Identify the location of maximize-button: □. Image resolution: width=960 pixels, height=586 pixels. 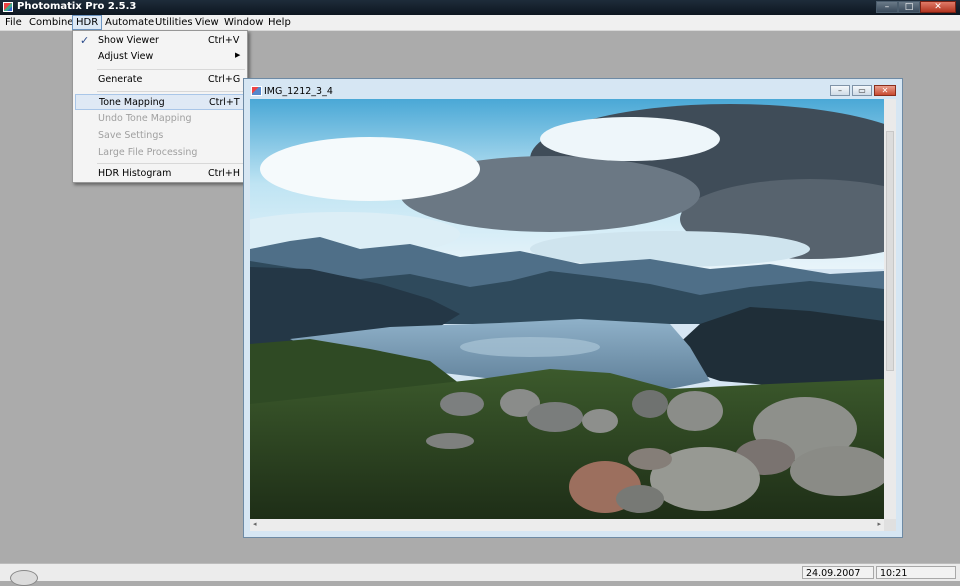
(909, 7).